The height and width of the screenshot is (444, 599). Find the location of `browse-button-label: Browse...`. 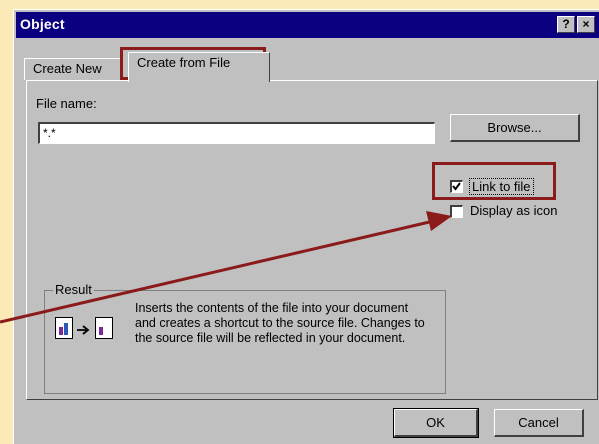

browse-button-label: Browse... is located at coordinates (514, 127).